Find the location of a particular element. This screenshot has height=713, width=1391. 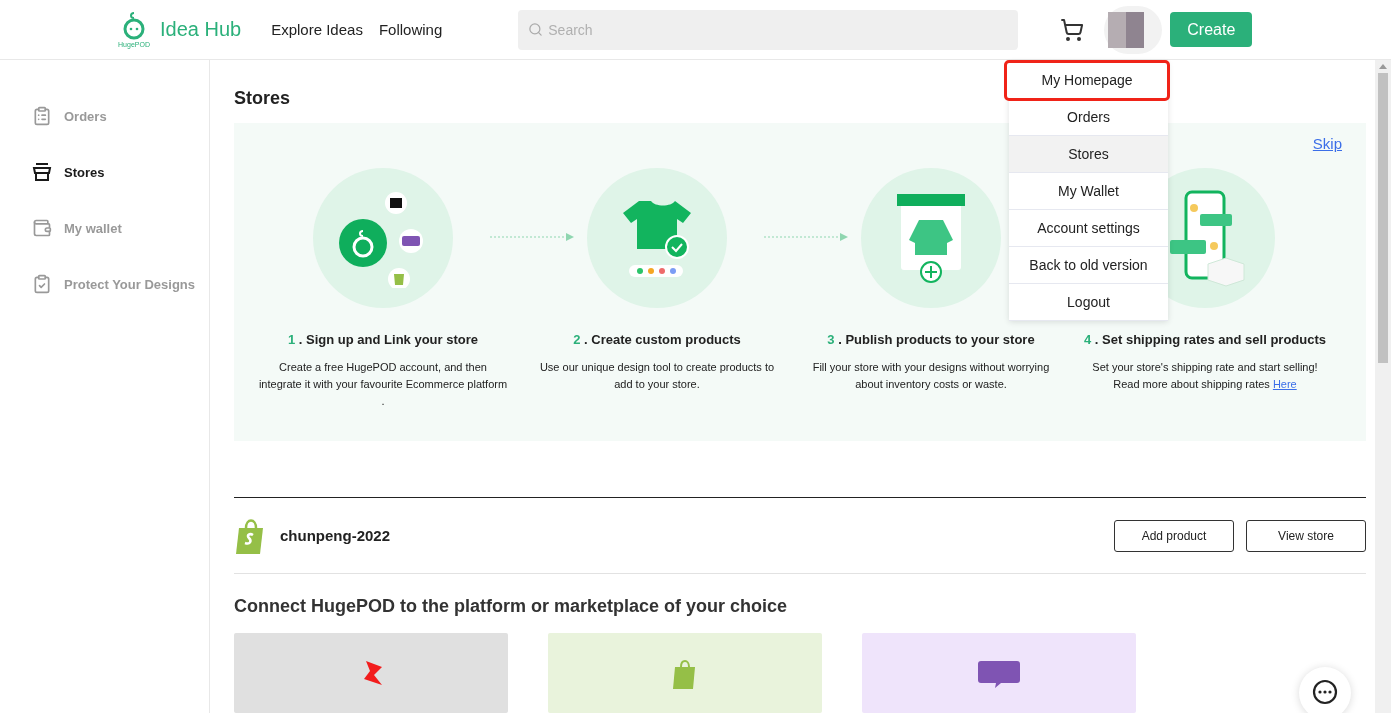

step-description: Set your store's shipping rate and start selling! Read more about shipping rates Here is located at coordinates (1205, 376).